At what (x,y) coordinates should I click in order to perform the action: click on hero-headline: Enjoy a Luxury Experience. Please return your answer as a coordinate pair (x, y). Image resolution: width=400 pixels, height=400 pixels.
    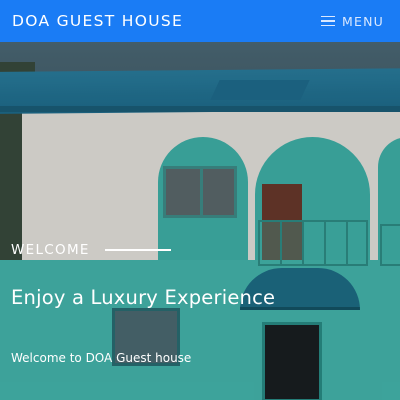
    Looking at the image, I should click on (143, 297).